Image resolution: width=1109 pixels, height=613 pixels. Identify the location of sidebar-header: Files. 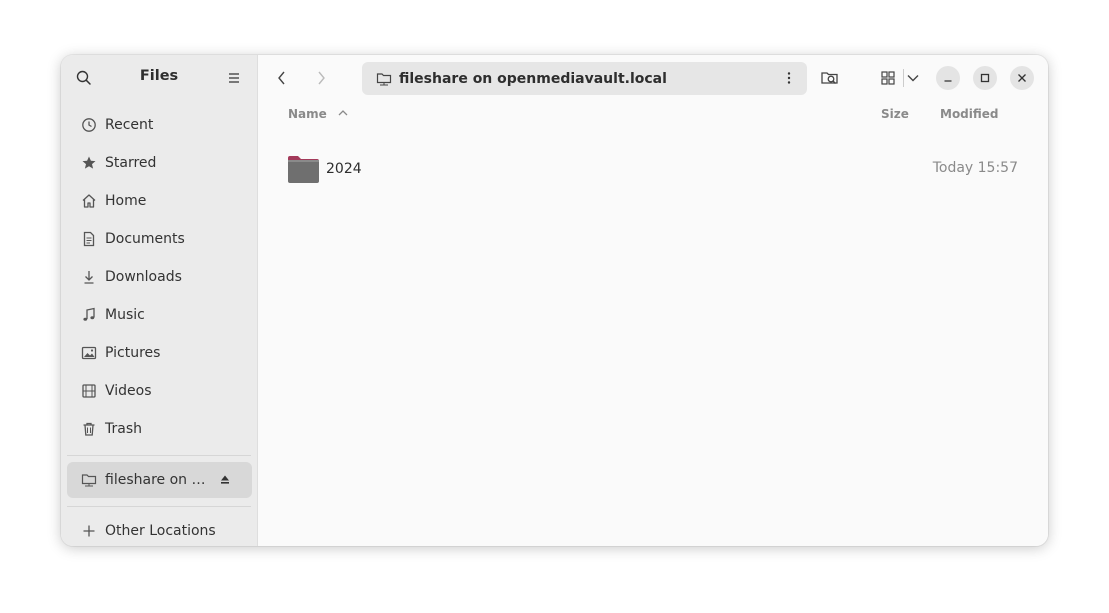
(159, 78).